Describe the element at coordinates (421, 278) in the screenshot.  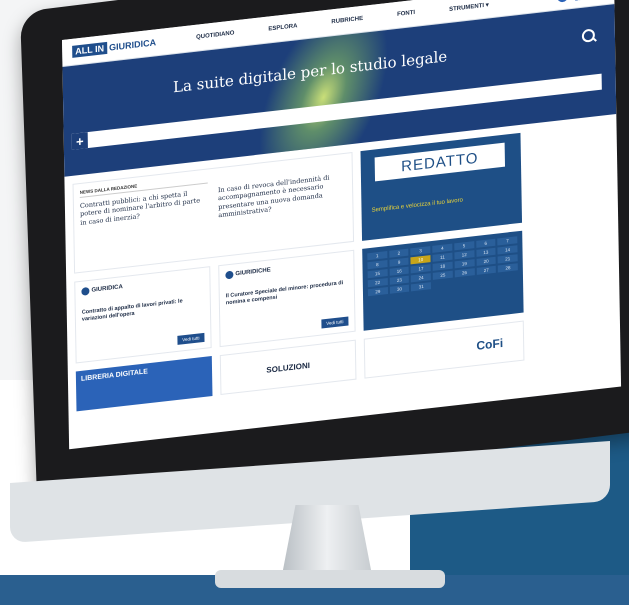
I see `calendar-day: 24` at that location.